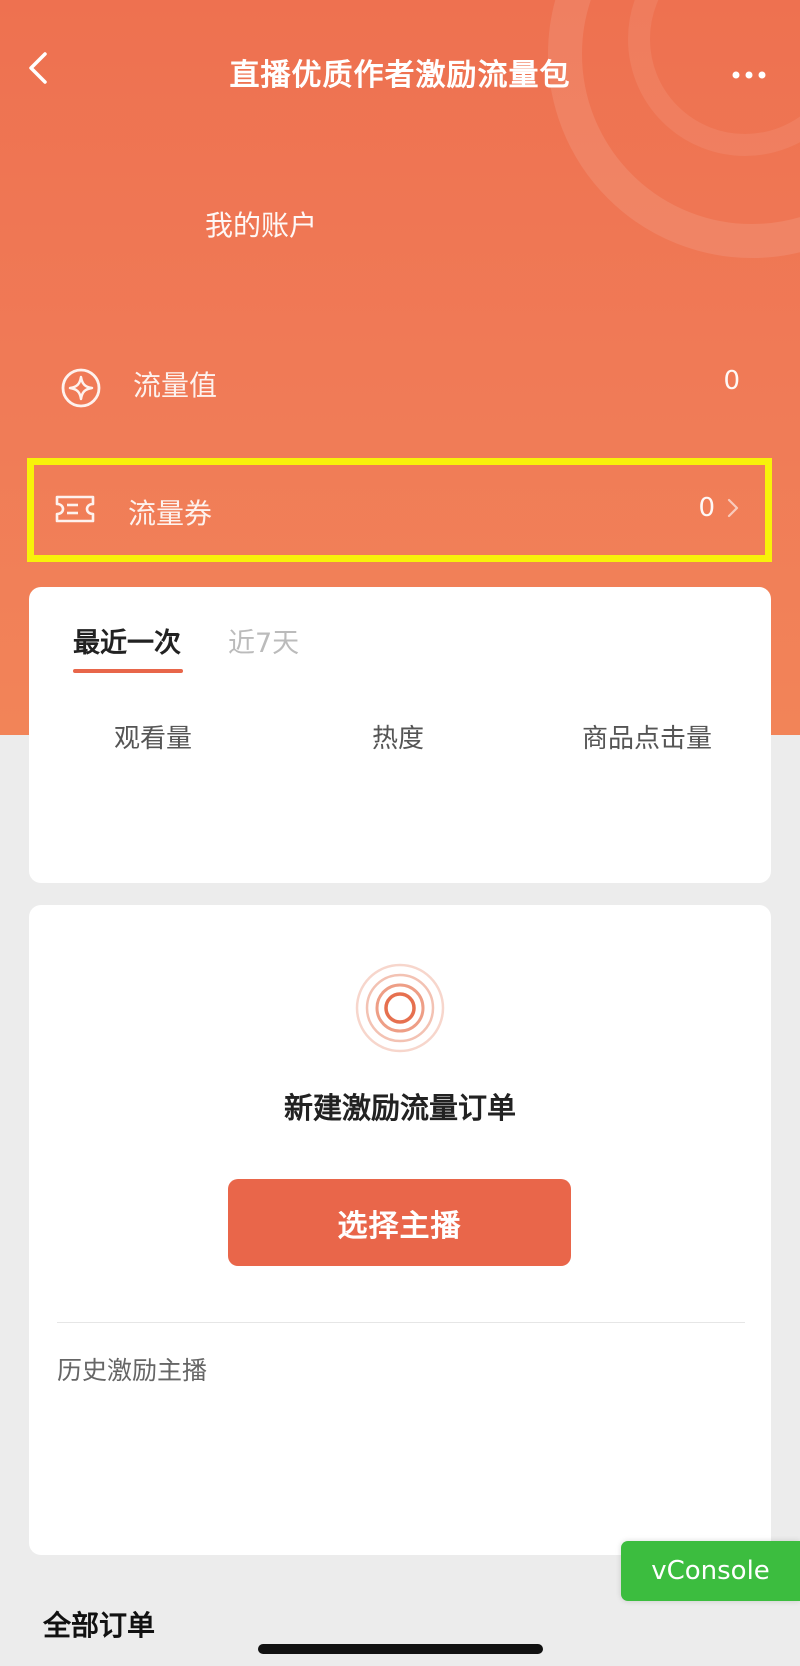  I want to click on flow-ticket-row: 流量券 0, so click(399, 510).